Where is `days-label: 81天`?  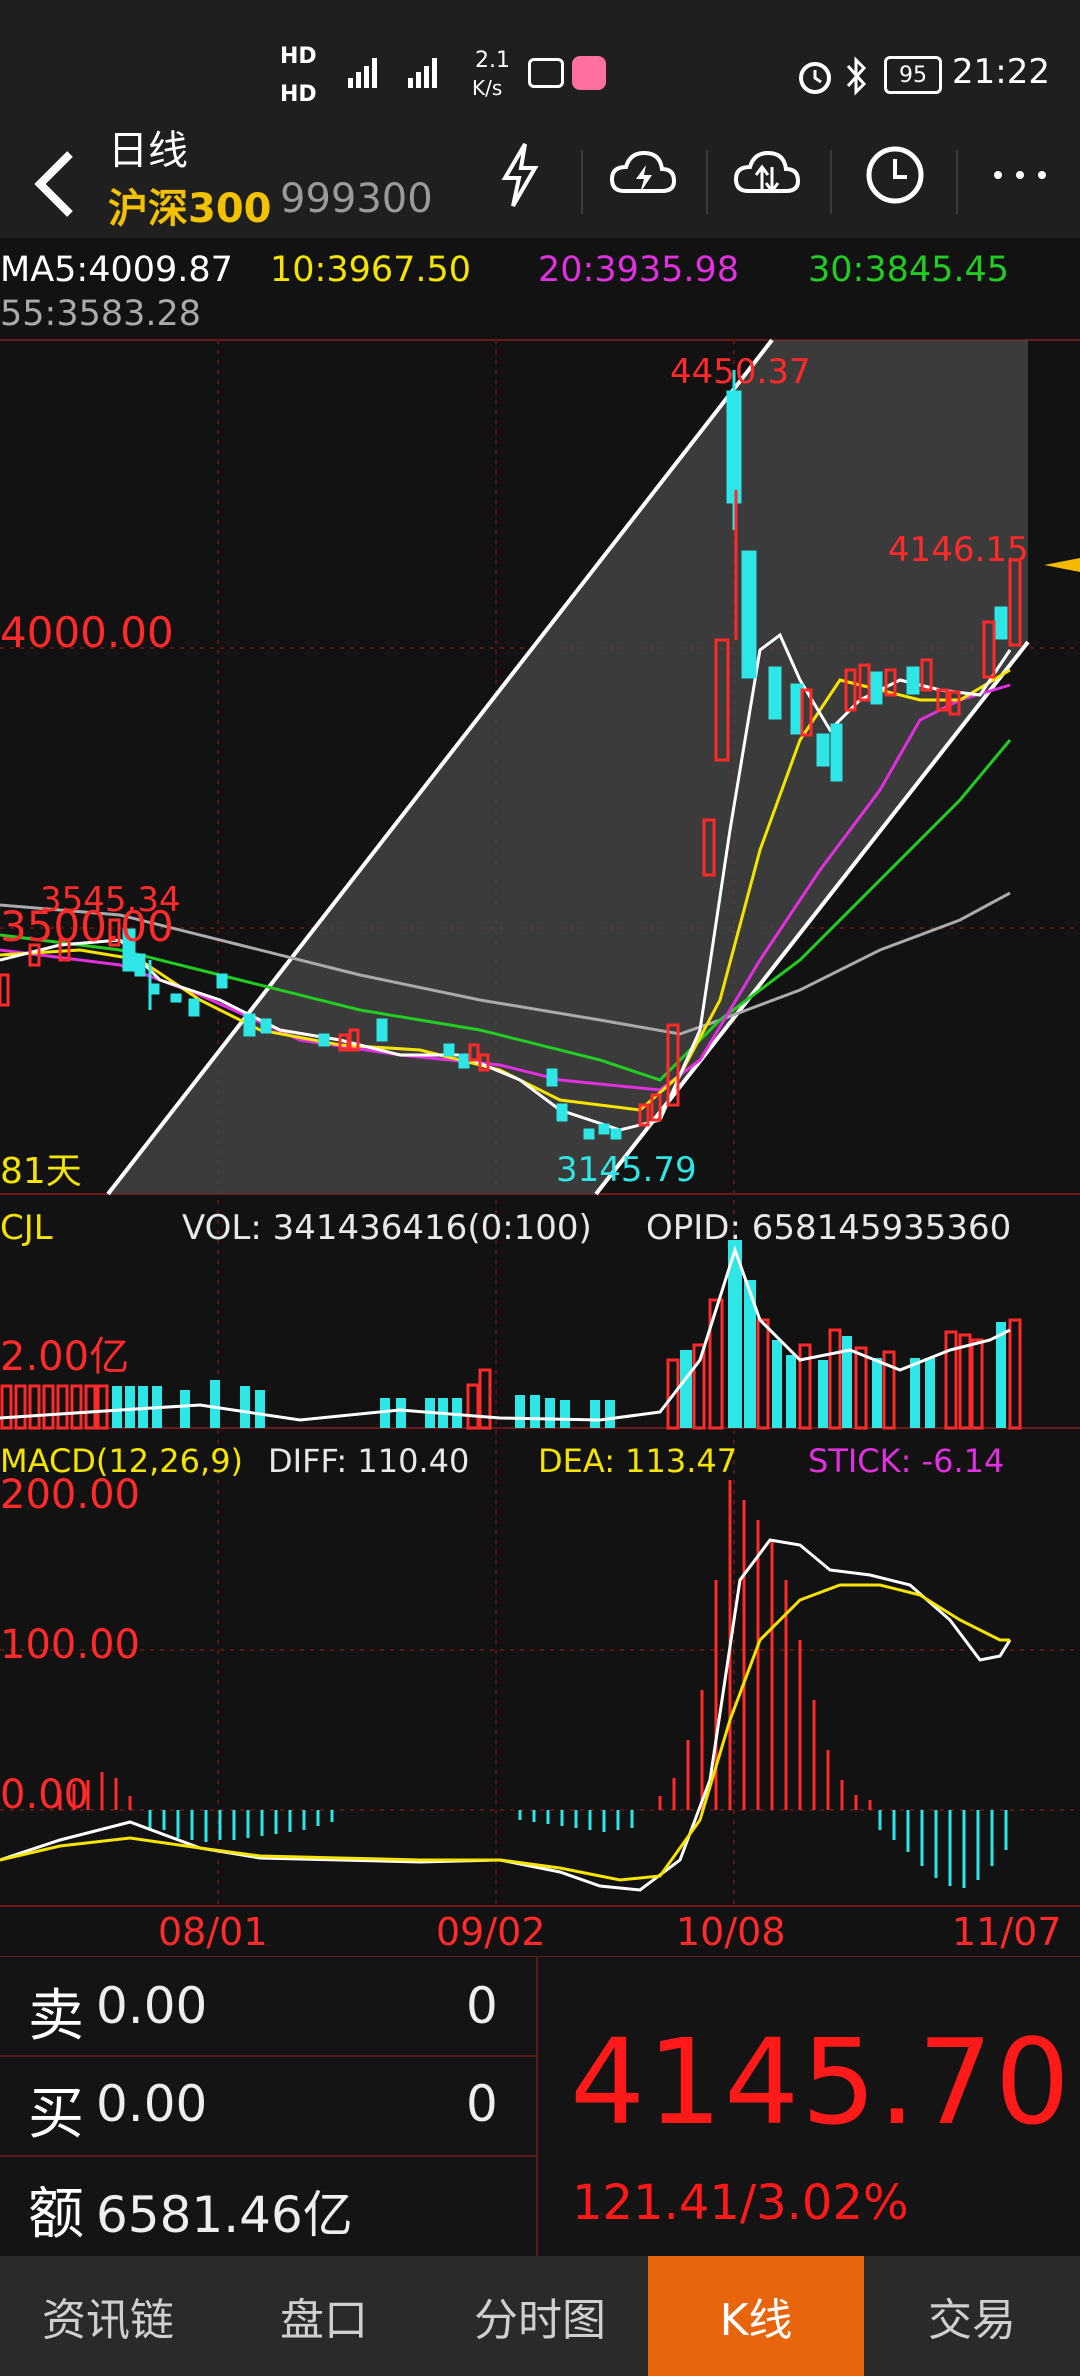 days-label: 81天 is located at coordinates (41, 1171).